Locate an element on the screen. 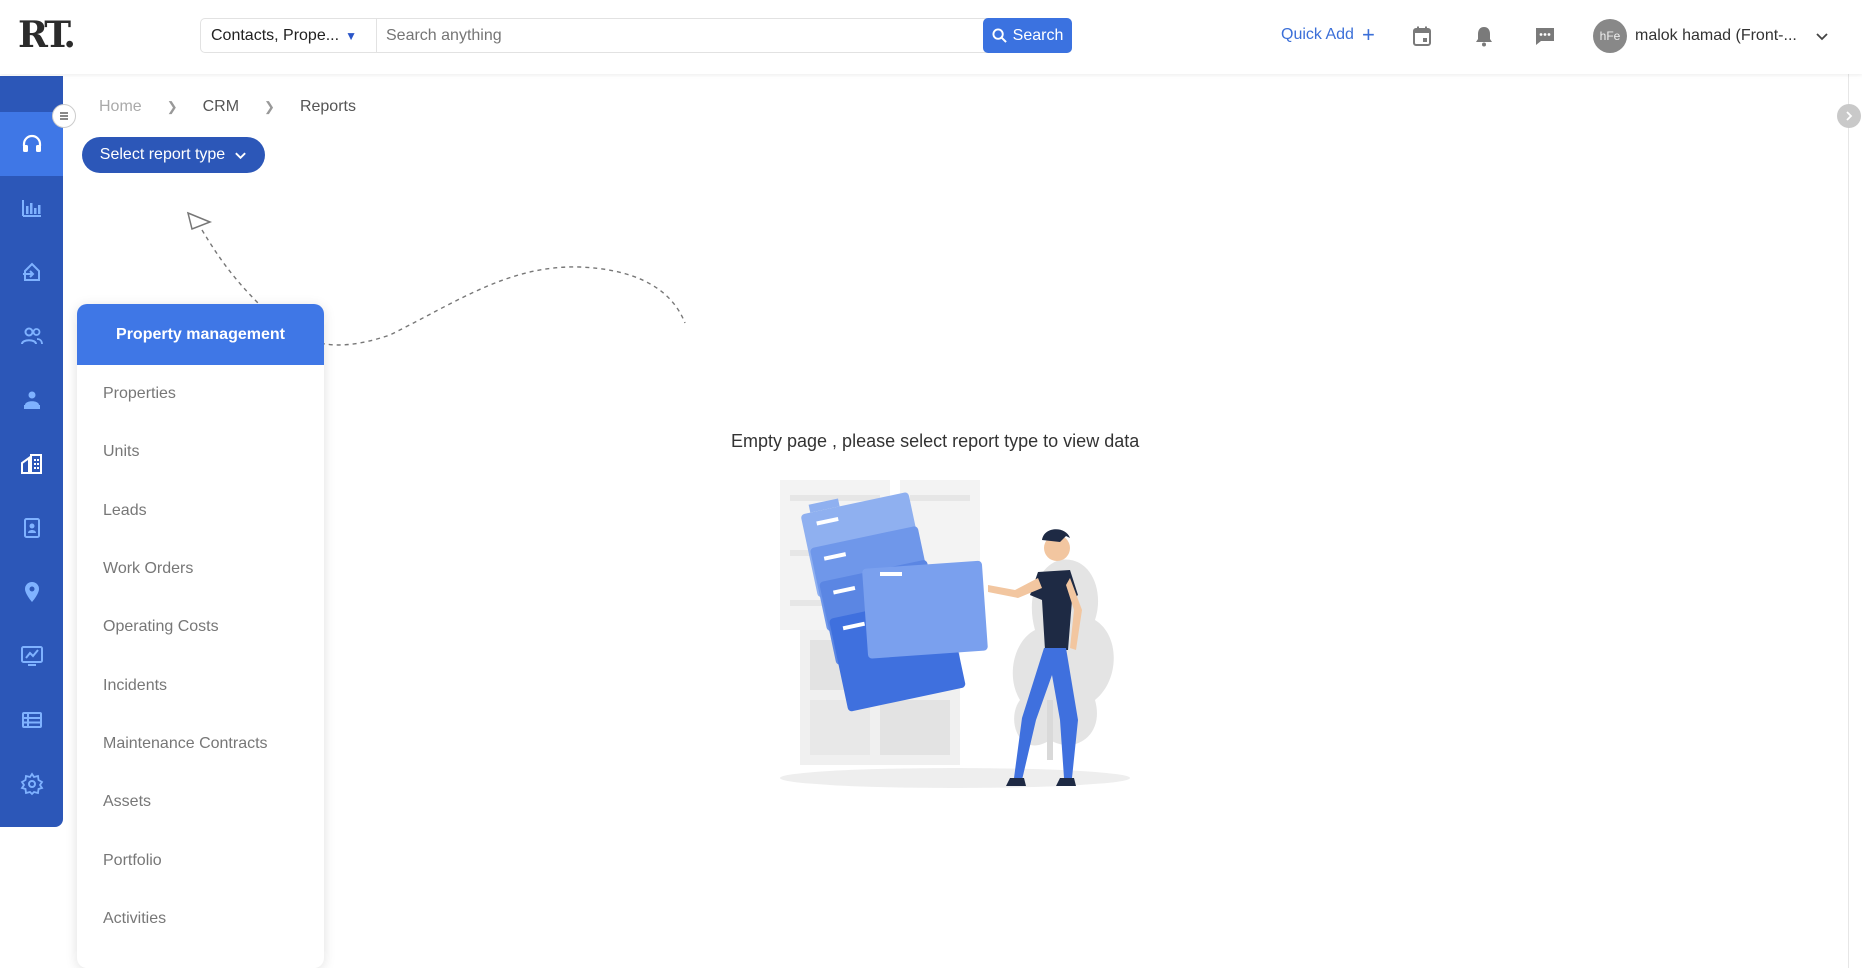 The image size is (1862, 968). menu-item-incidents: Incidents is located at coordinates (200, 685).